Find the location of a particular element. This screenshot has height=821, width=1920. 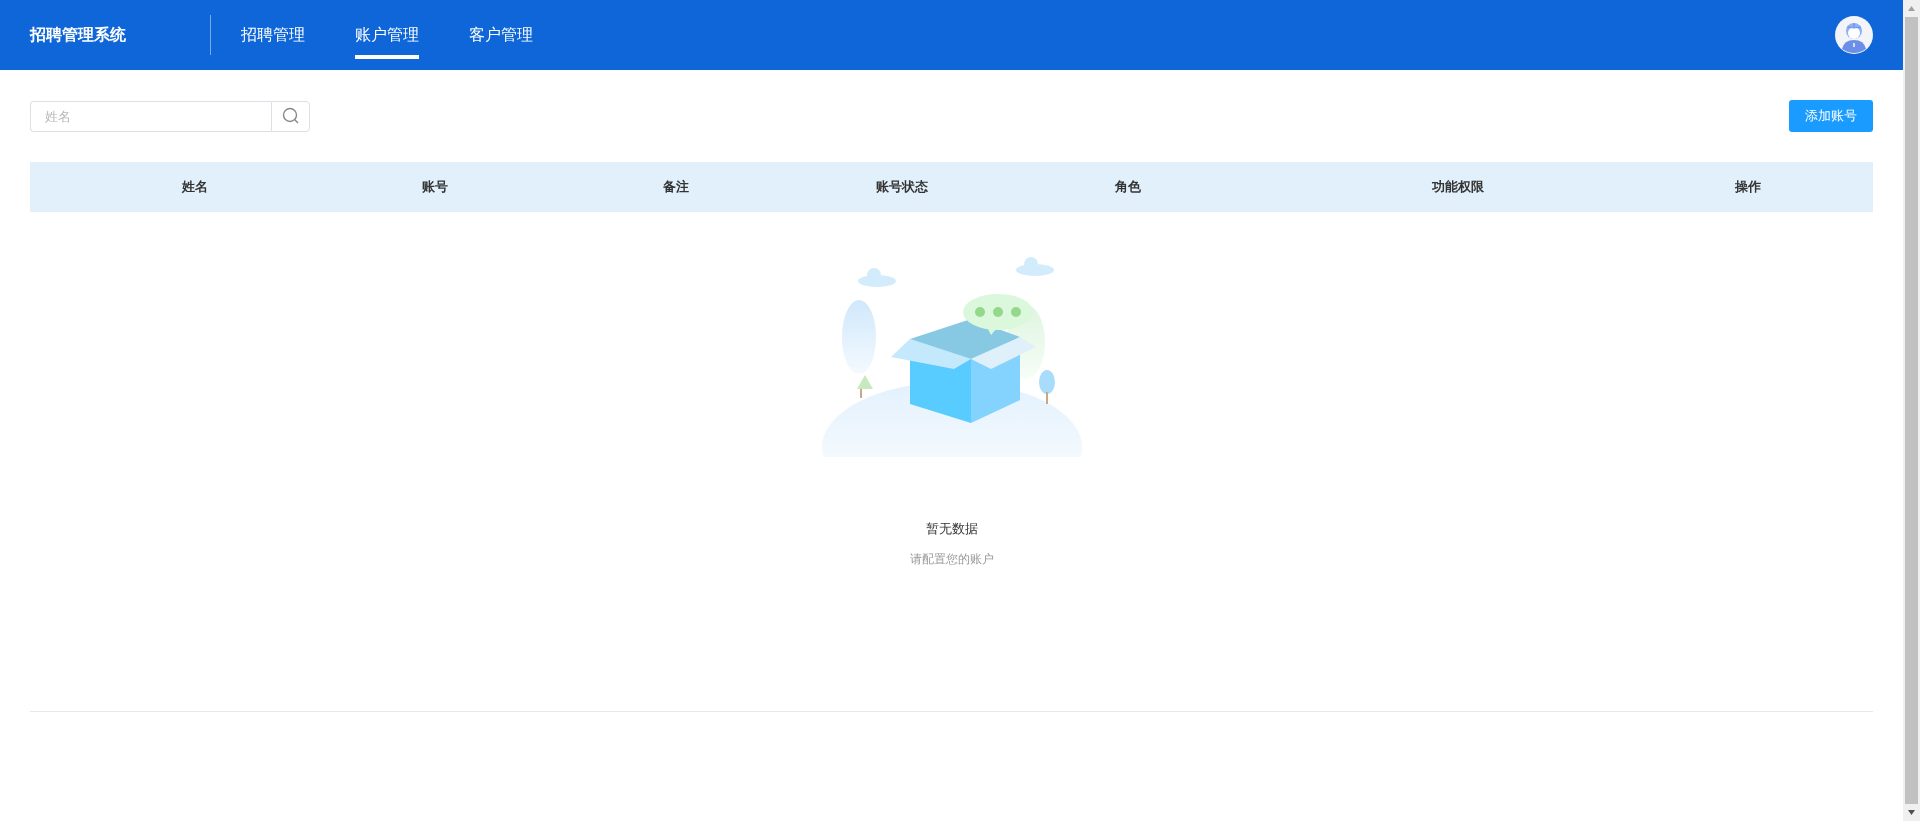

nav-tab: 招聘管理 is located at coordinates (273, 35).